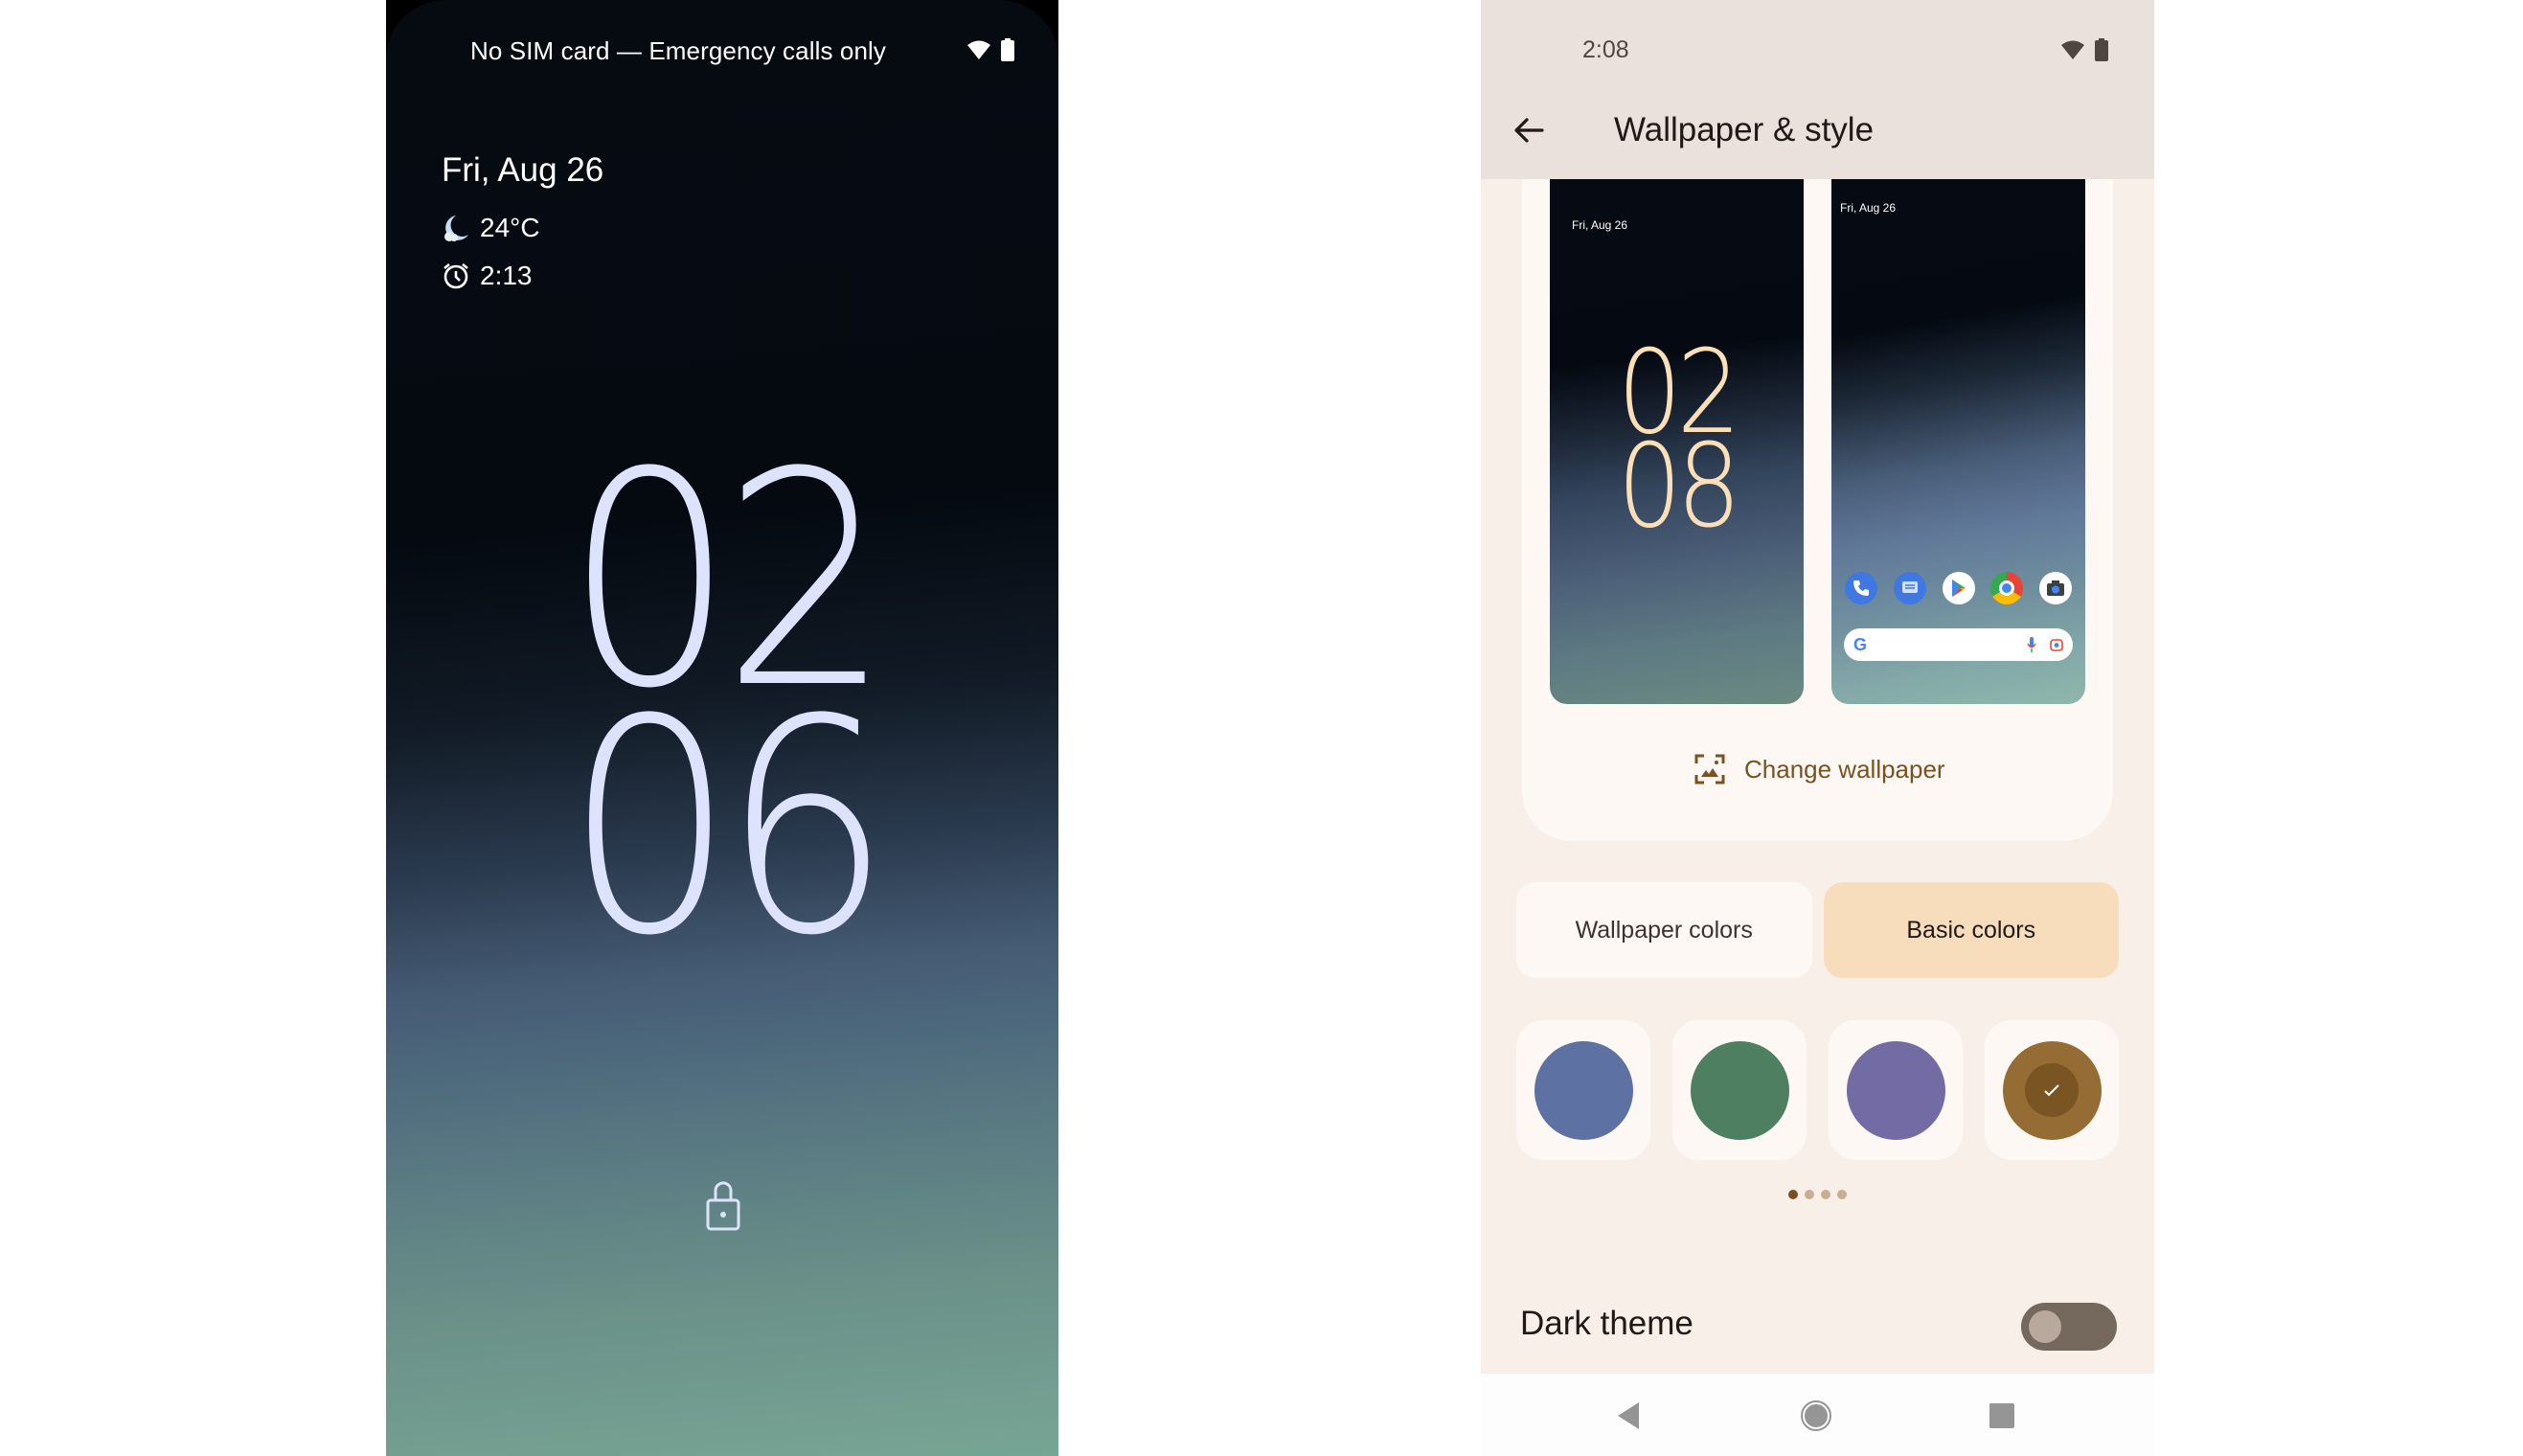 Image resolution: width=2523 pixels, height=1456 pixels. Describe the element at coordinates (1817, 930) in the screenshot. I see `color-source-tabs: Wallpaper colors Basic colors` at that location.